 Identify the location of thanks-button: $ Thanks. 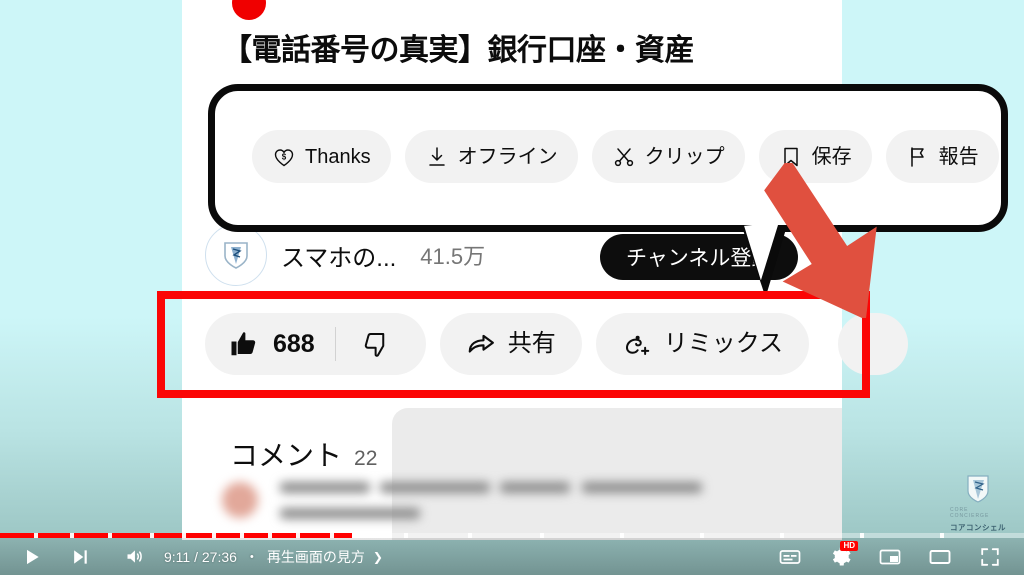
(321, 156).